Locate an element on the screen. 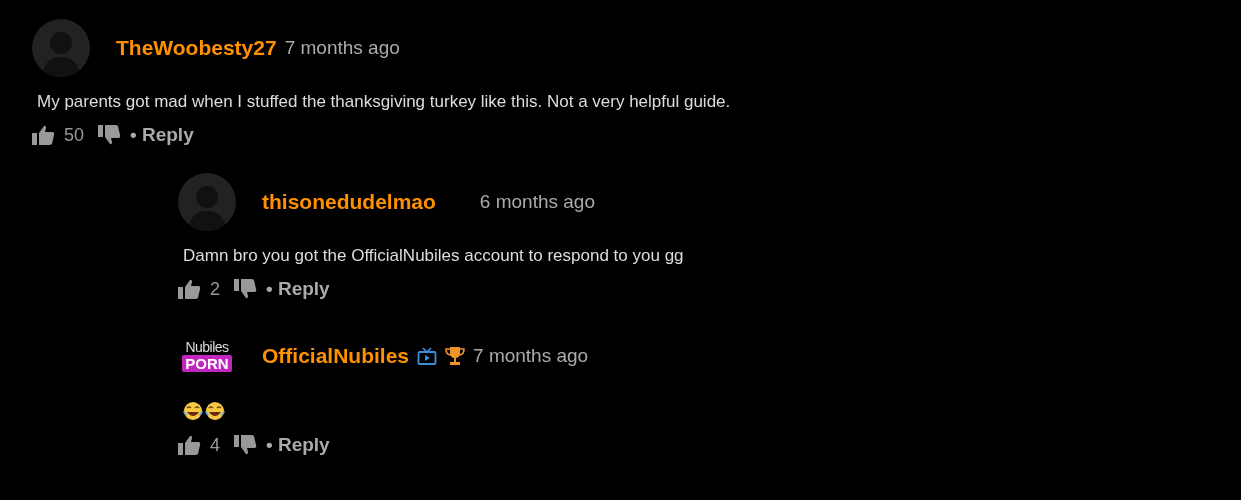 The image size is (1241, 500). timestamp: 6 months ago is located at coordinates (537, 202).